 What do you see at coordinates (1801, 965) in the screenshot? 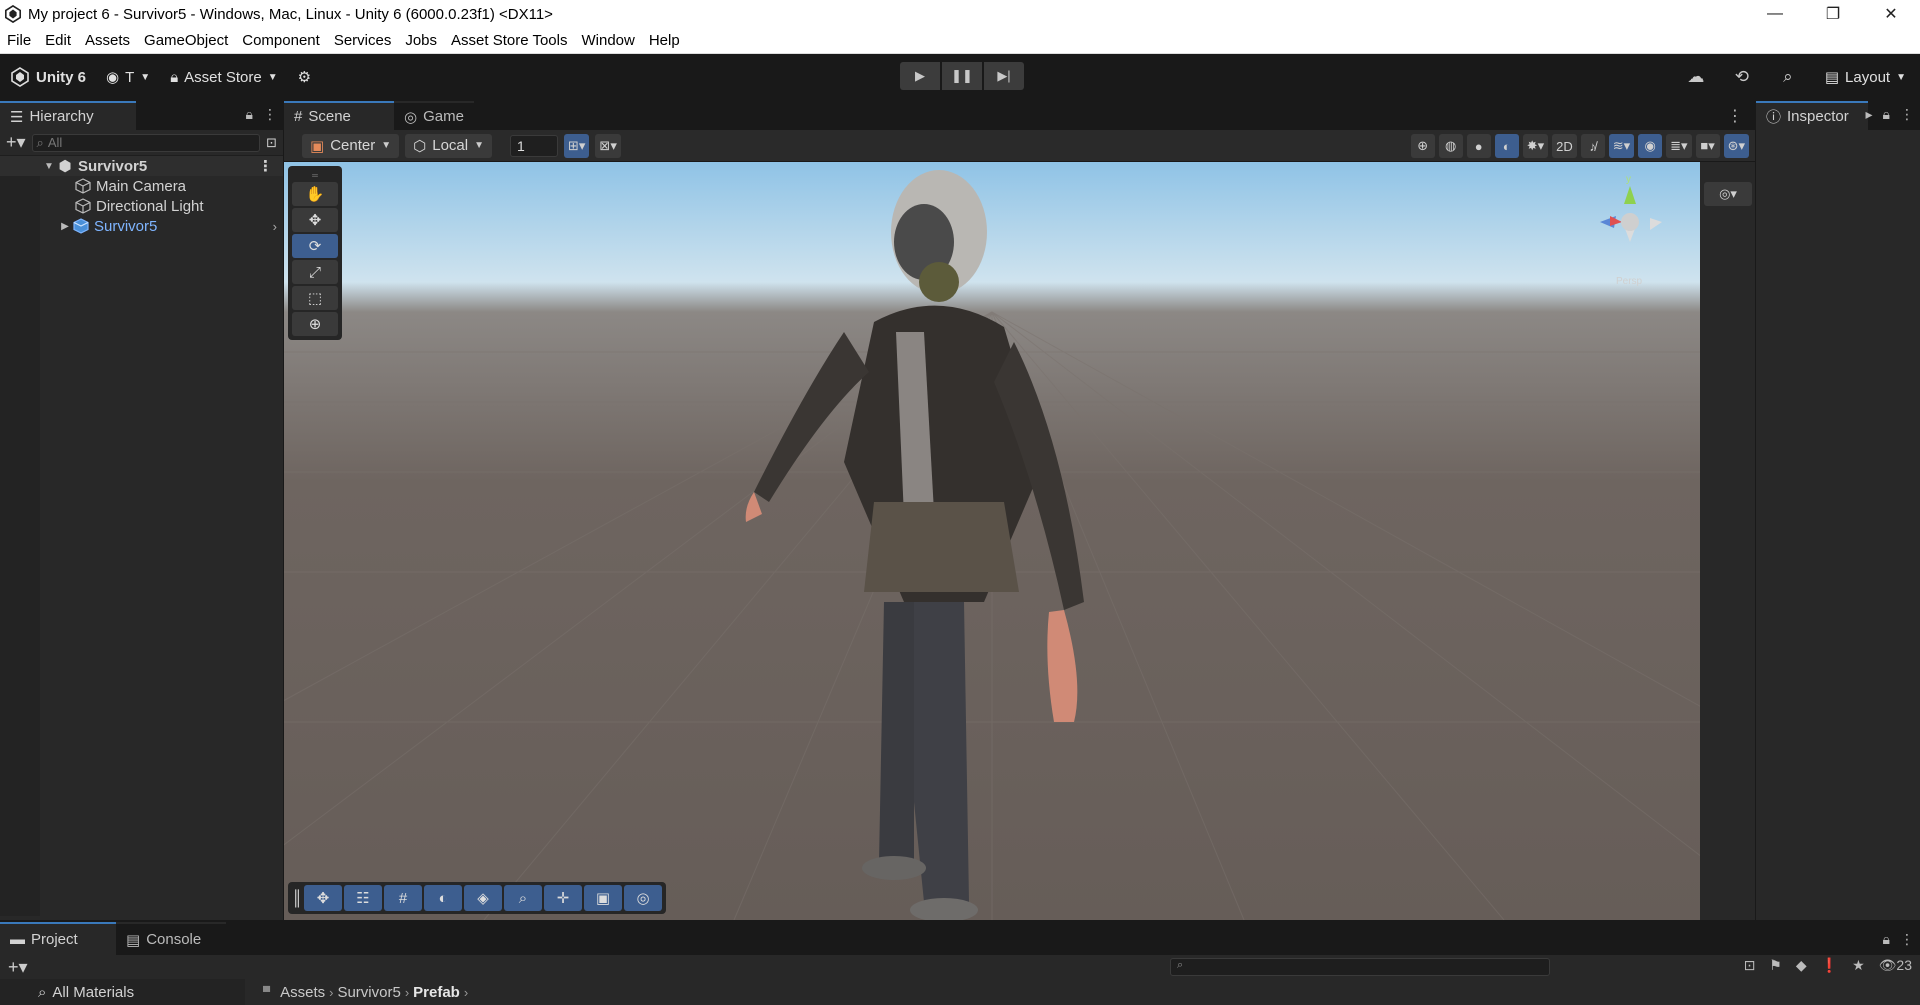
I see `label-tag-icon: ◆` at bounding box center [1801, 965].